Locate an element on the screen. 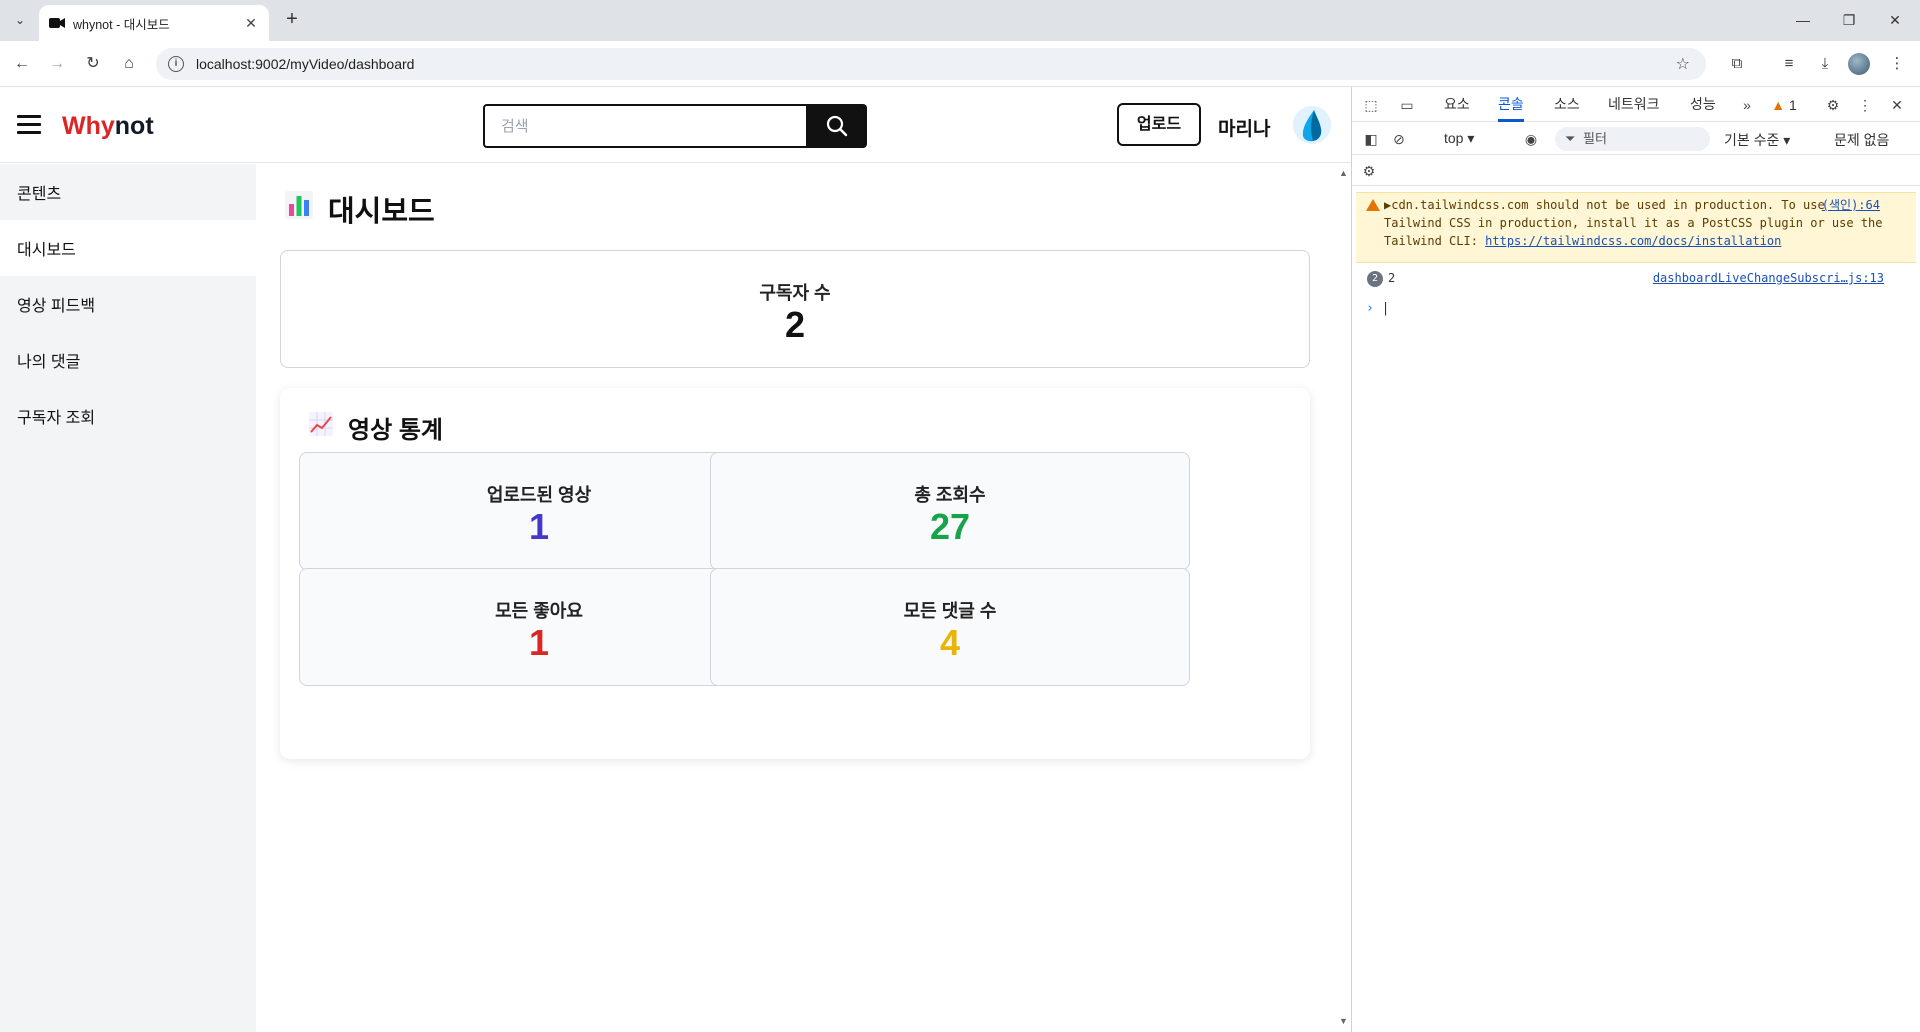 This screenshot has height=1032, width=1920. stat-total-comments: 모든 댓글 수 4 is located at coordinates (950, 627).